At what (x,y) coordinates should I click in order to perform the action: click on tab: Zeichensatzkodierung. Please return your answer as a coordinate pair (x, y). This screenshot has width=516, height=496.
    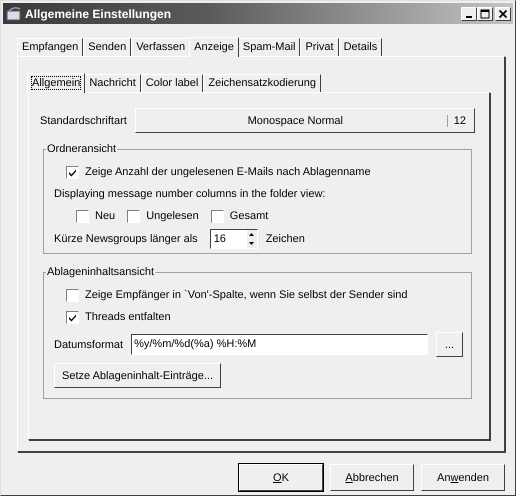
    Looking at the image, I should click on (262, 83).